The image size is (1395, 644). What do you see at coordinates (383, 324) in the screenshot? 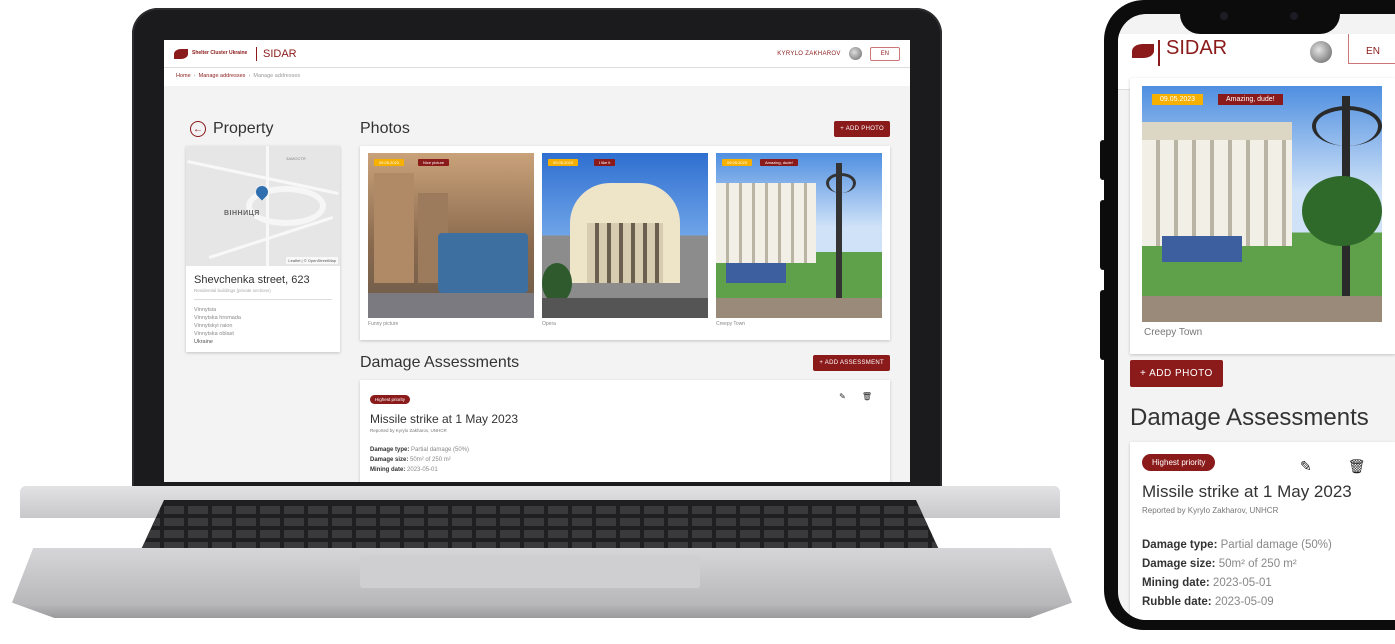
I see `photo-caption: Funny picture` at bounding box center [383, 324].